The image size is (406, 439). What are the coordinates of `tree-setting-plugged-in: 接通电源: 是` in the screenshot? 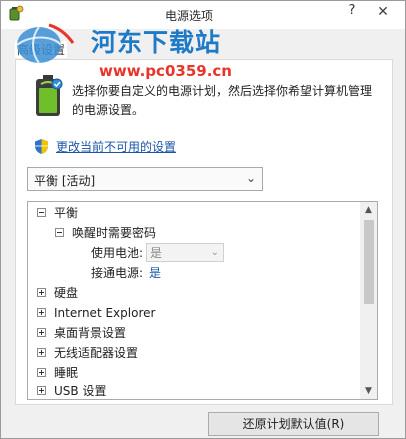 It's located at (194, 273).